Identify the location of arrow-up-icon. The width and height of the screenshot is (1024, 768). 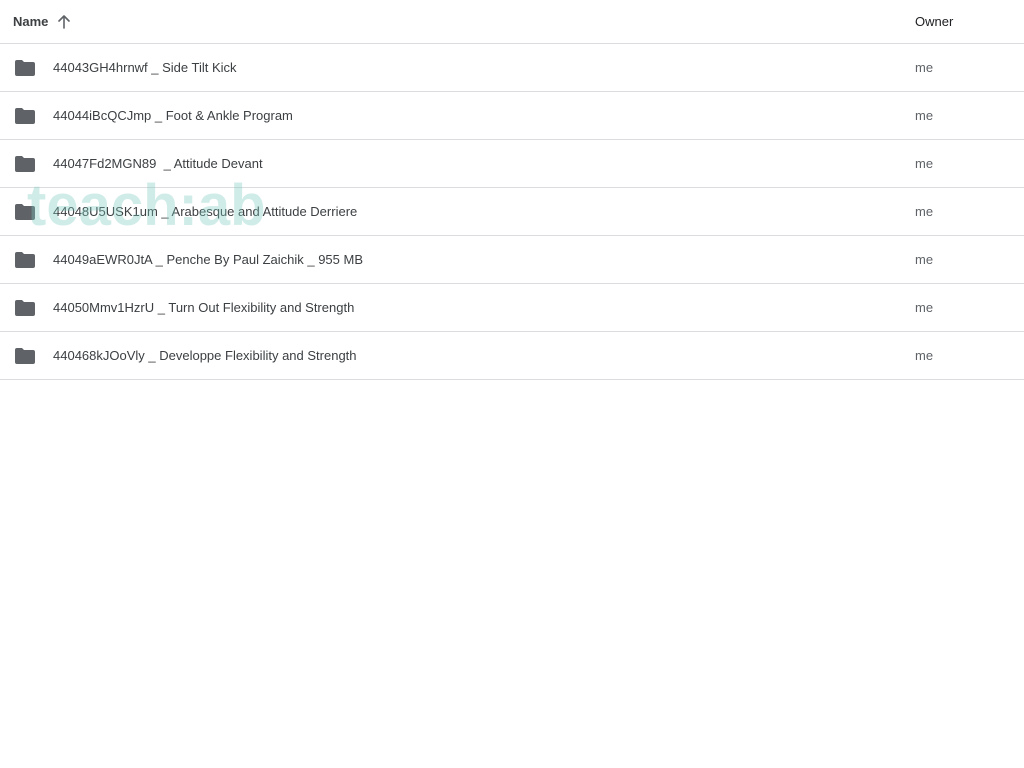
(64, 21).